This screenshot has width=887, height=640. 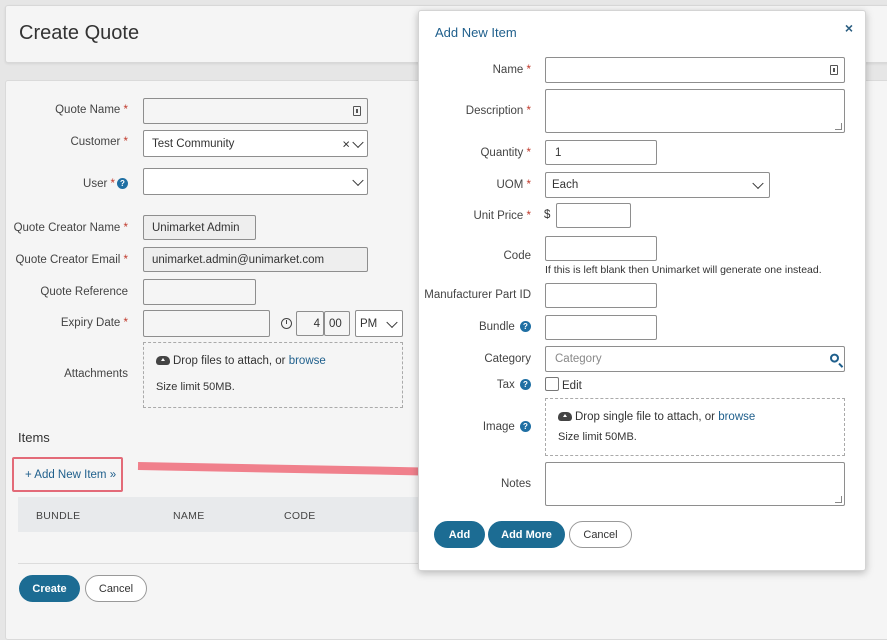 I want to click on modal-cancel-button: Cancel, so click(x=600, y=534).